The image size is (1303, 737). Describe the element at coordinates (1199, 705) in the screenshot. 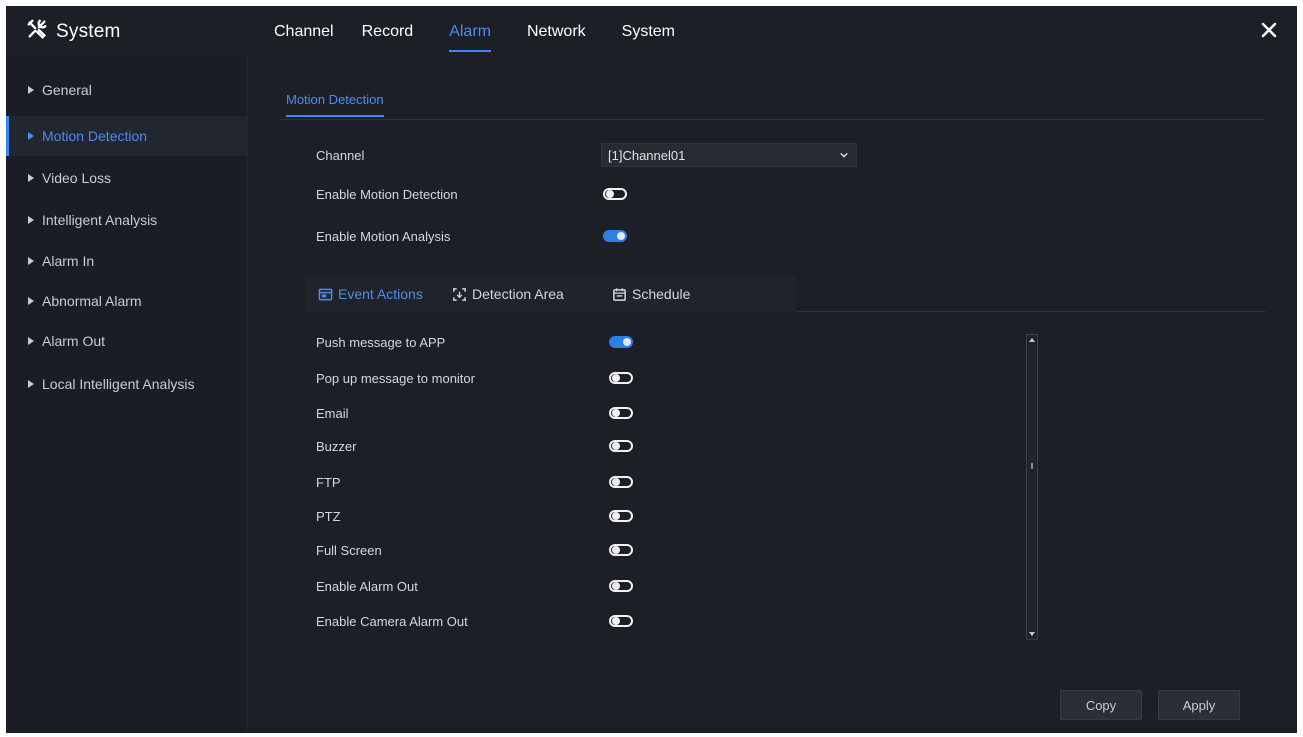

I see `apply-button: Apply` at that location.